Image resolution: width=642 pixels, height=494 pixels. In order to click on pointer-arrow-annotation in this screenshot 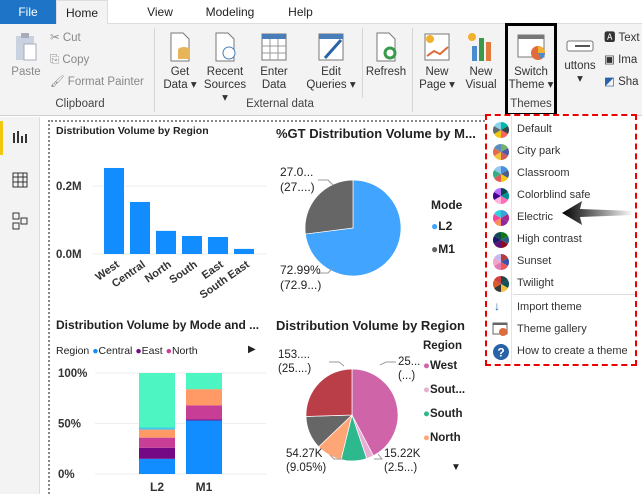, I will do `click(598, 213)`.